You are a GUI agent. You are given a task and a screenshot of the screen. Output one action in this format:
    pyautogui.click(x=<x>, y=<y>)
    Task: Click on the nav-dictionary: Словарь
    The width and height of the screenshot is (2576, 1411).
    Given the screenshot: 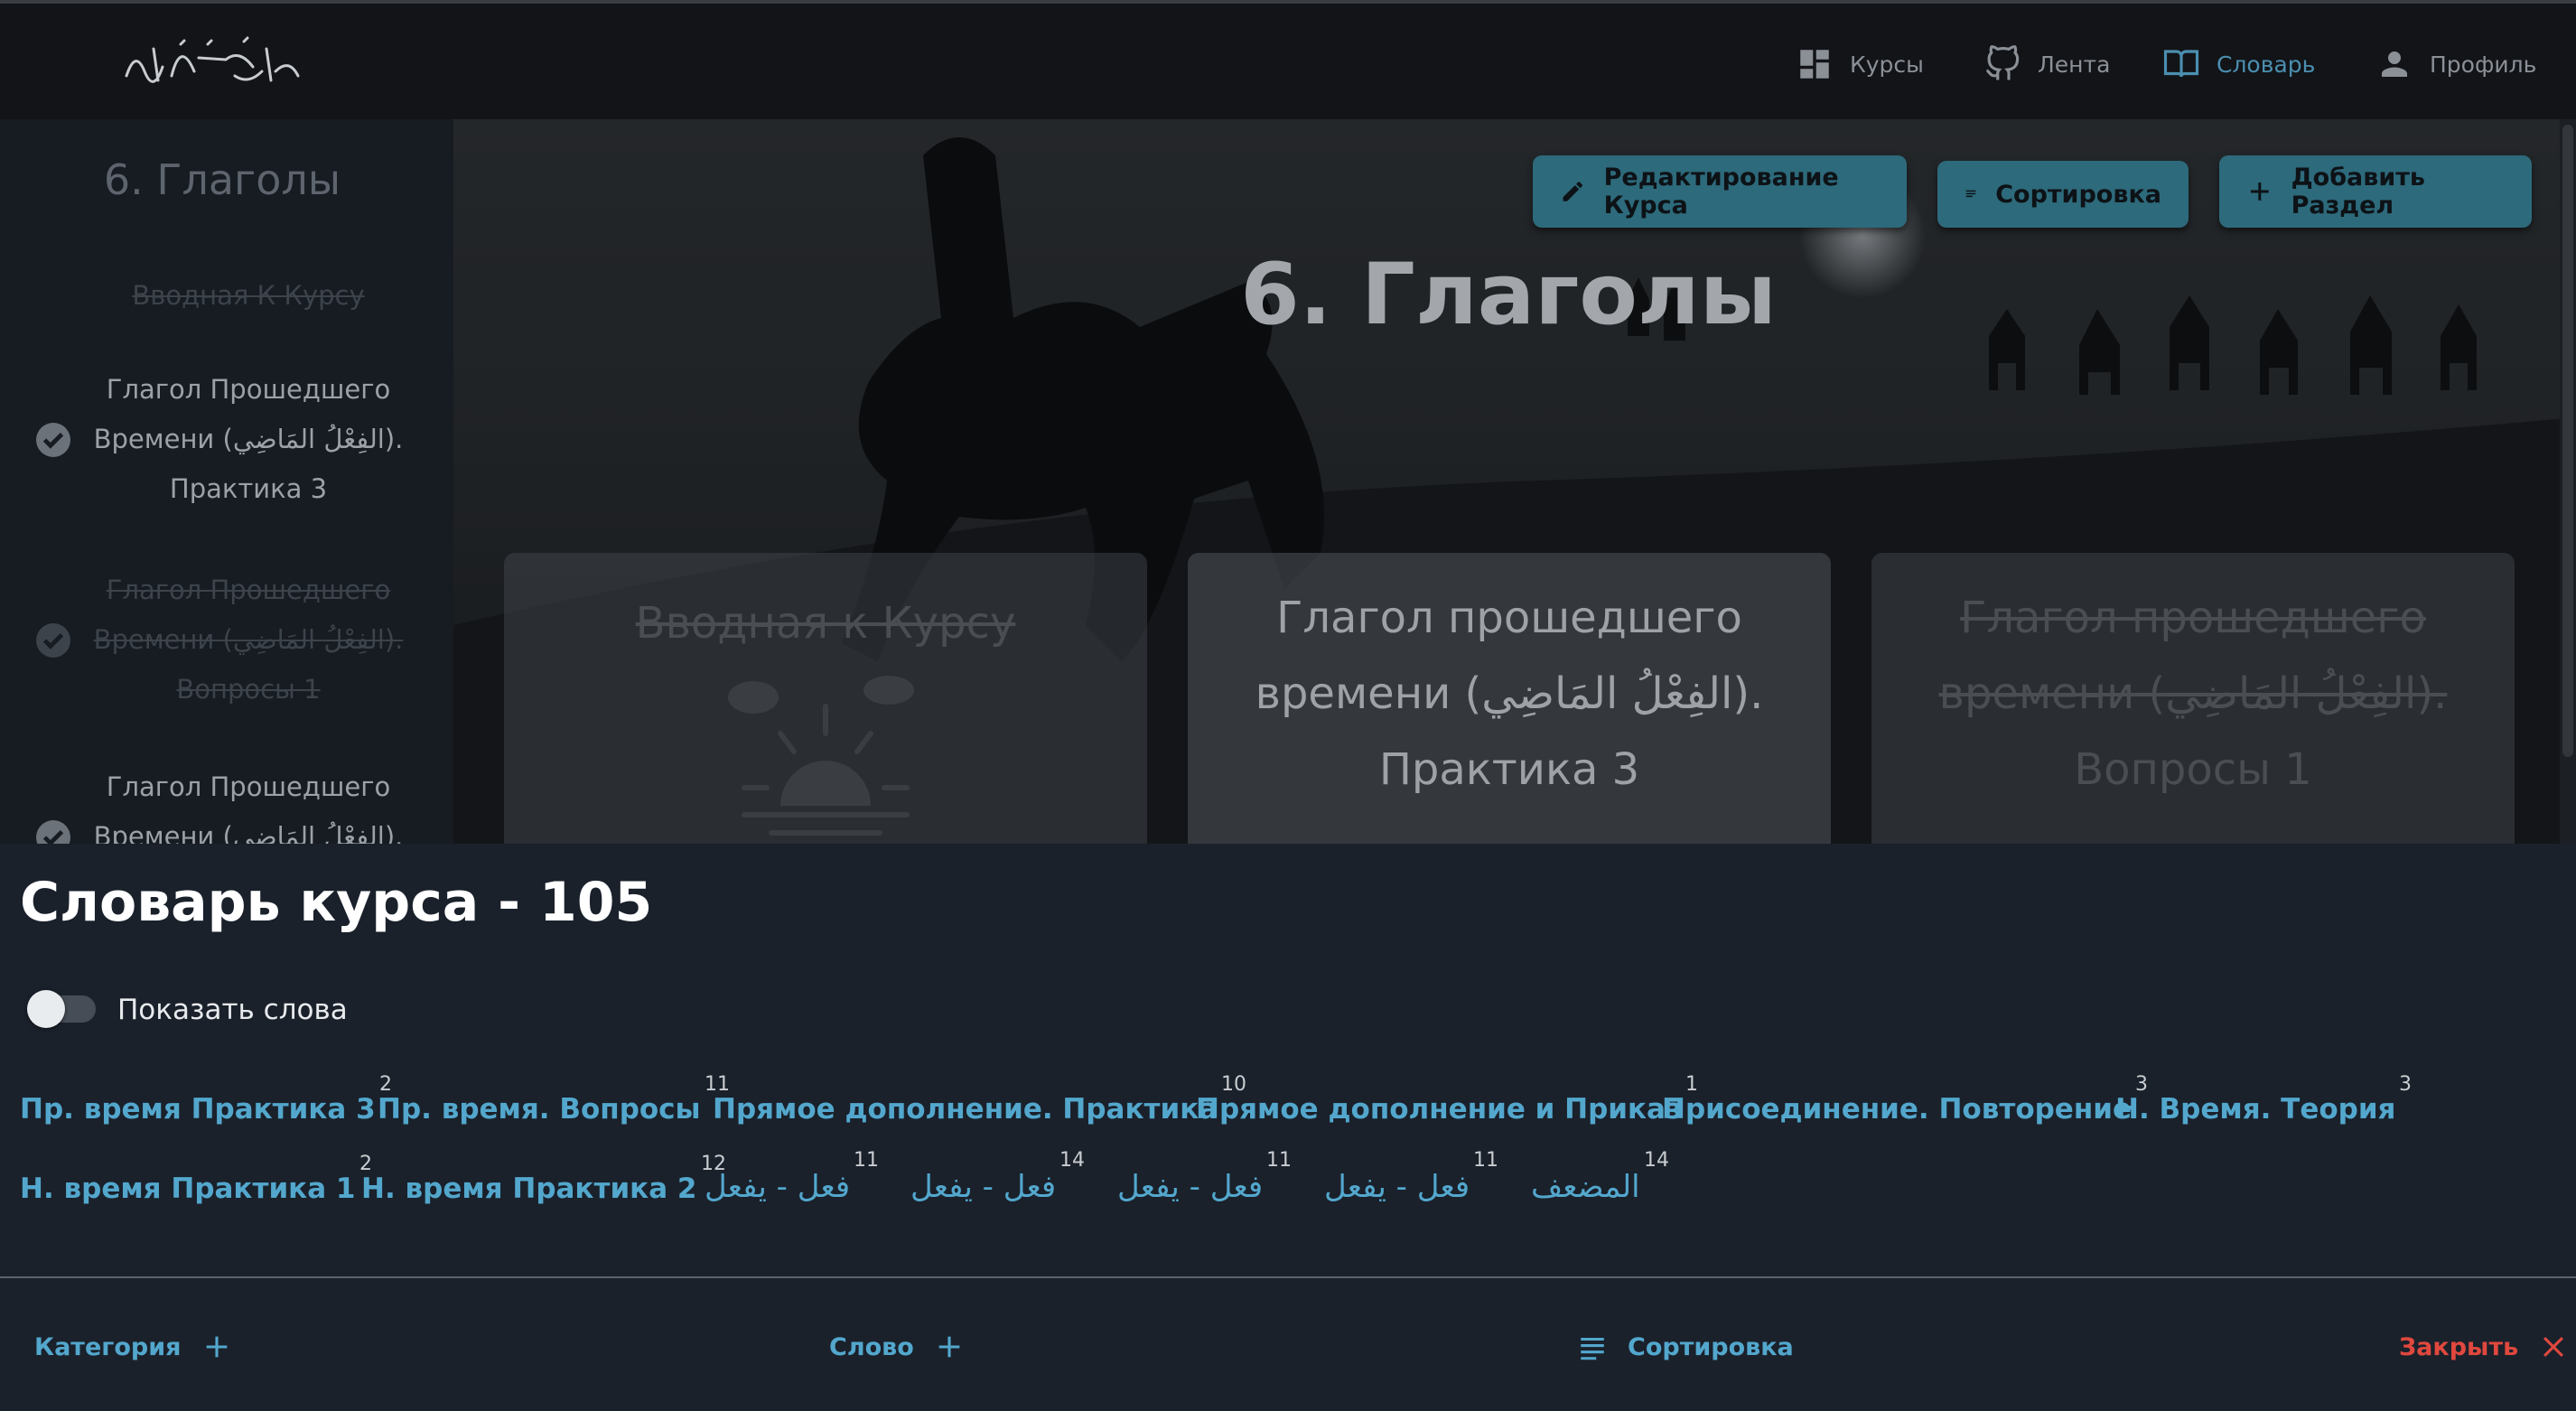 What is the action you would take?
    pyautogui.click(x=2238, y=64)
    